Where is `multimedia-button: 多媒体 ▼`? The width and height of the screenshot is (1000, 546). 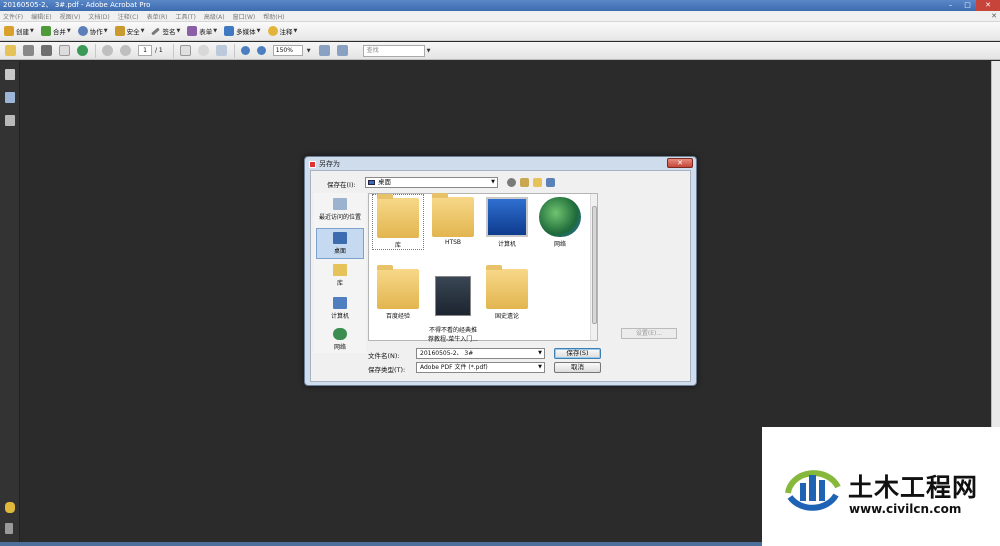 multimedia-button: 多媒体 ▼ is located at coordinates (242, 31).